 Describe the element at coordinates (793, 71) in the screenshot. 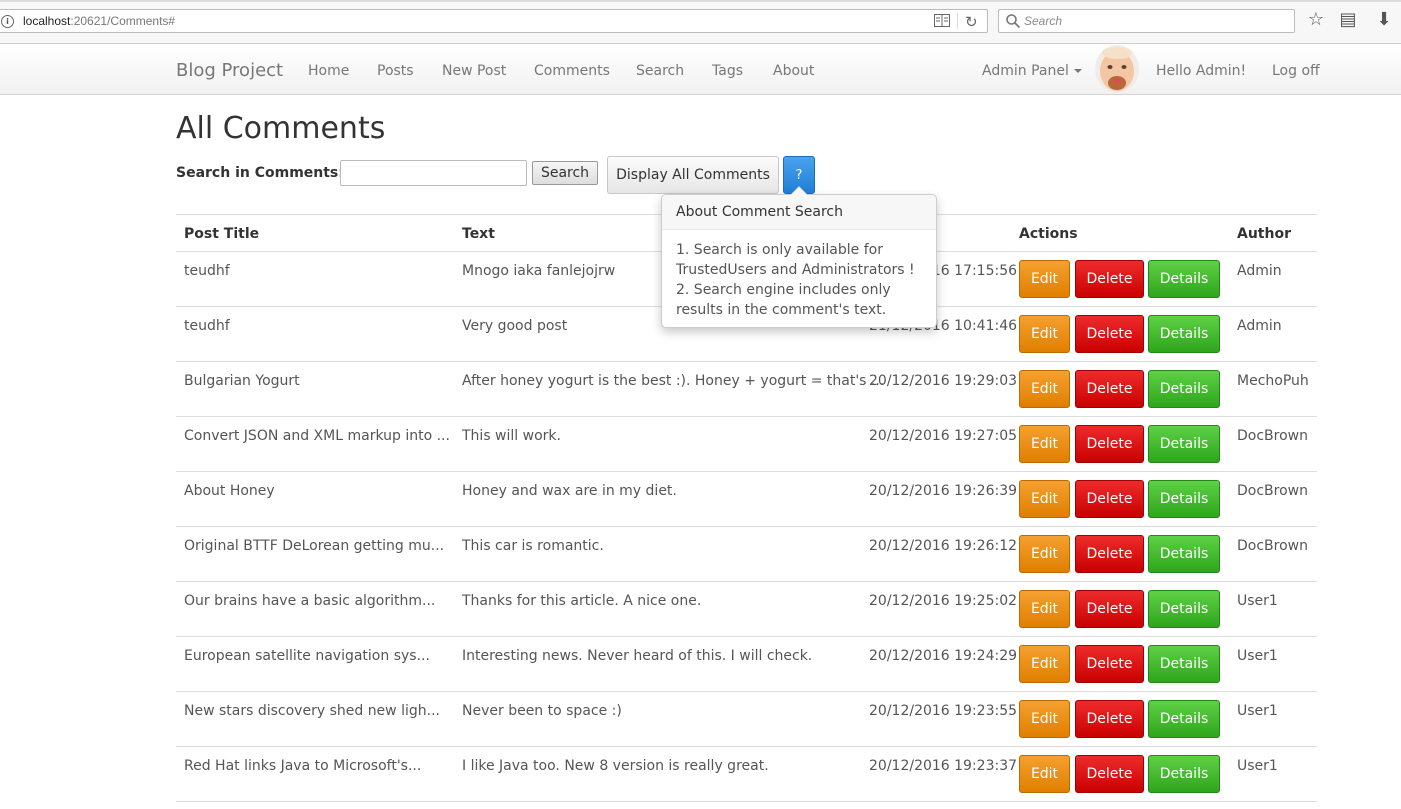

I see `nav-about: About` at that location.